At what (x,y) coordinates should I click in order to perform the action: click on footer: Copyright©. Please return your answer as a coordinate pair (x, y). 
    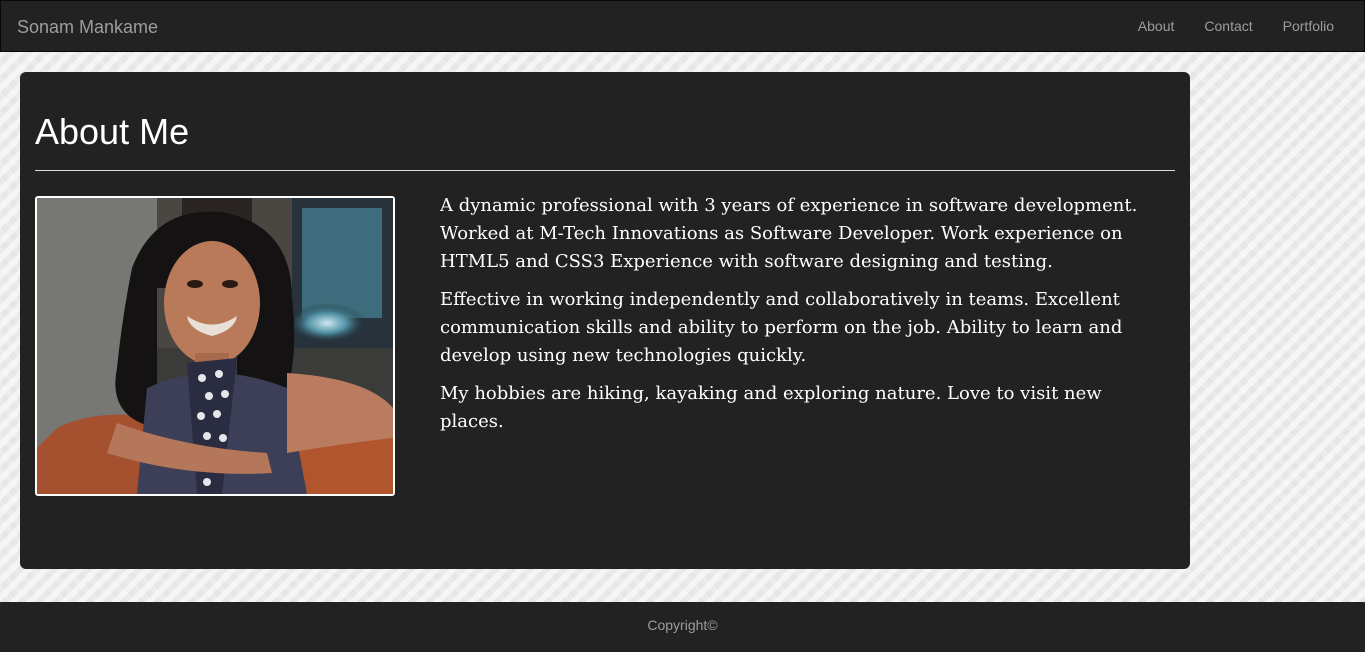
    Looking at the image, I should click on (682, 627).